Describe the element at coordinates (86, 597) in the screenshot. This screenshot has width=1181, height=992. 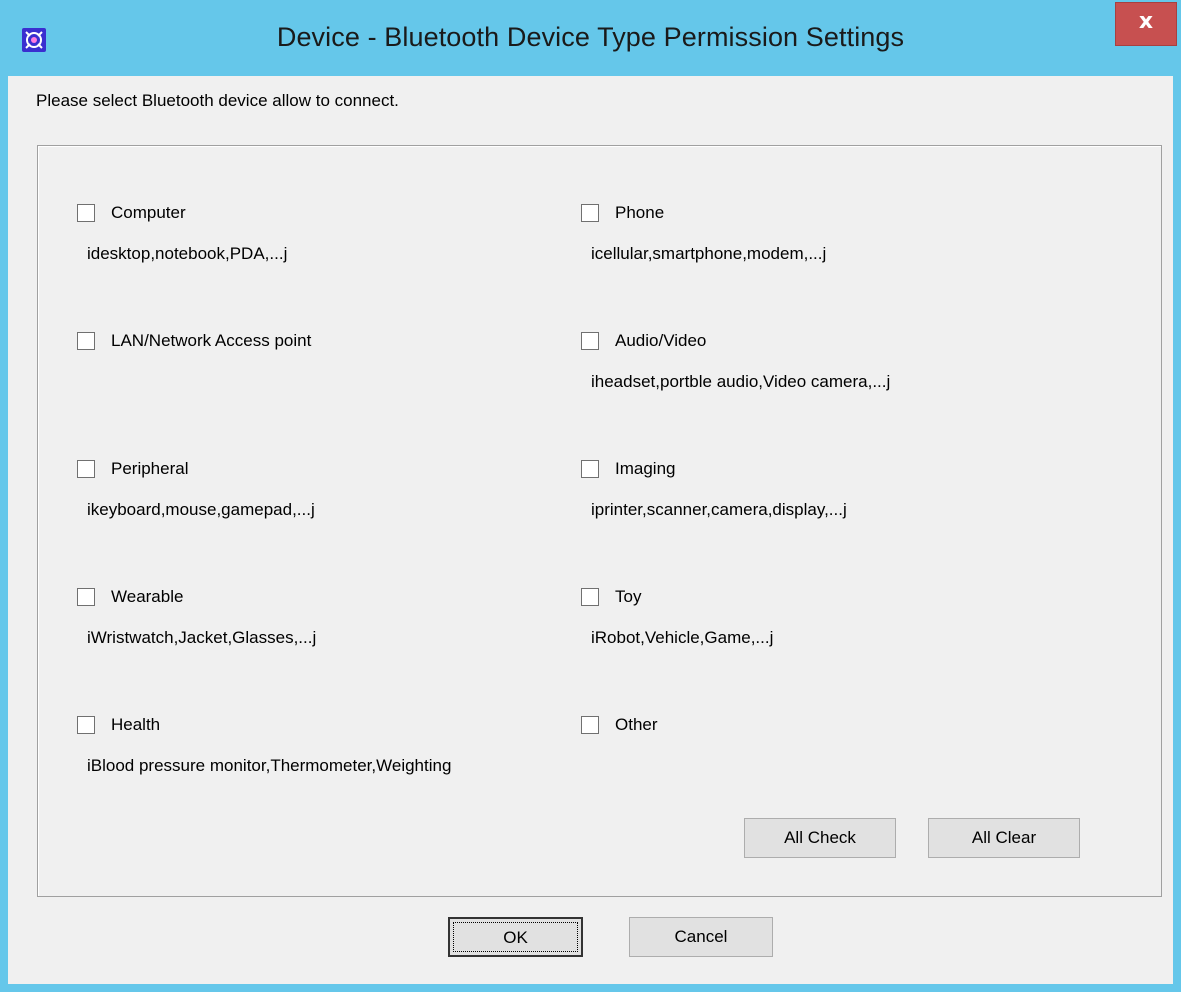
I see `wearable-checkbox` at that location.